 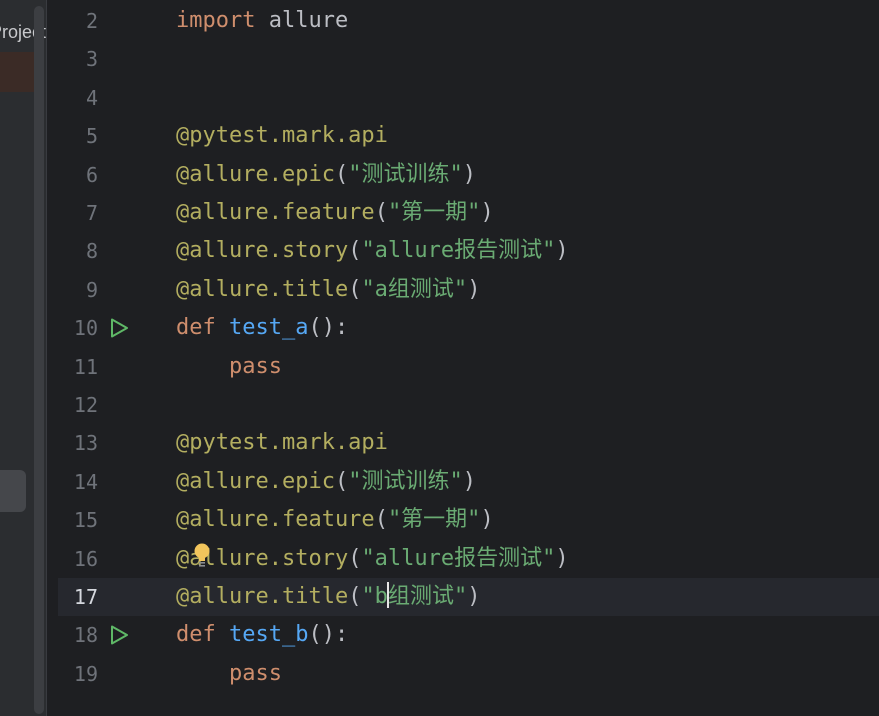 I want to click on code-line: 2 import allure, so click(x=468, y=21).